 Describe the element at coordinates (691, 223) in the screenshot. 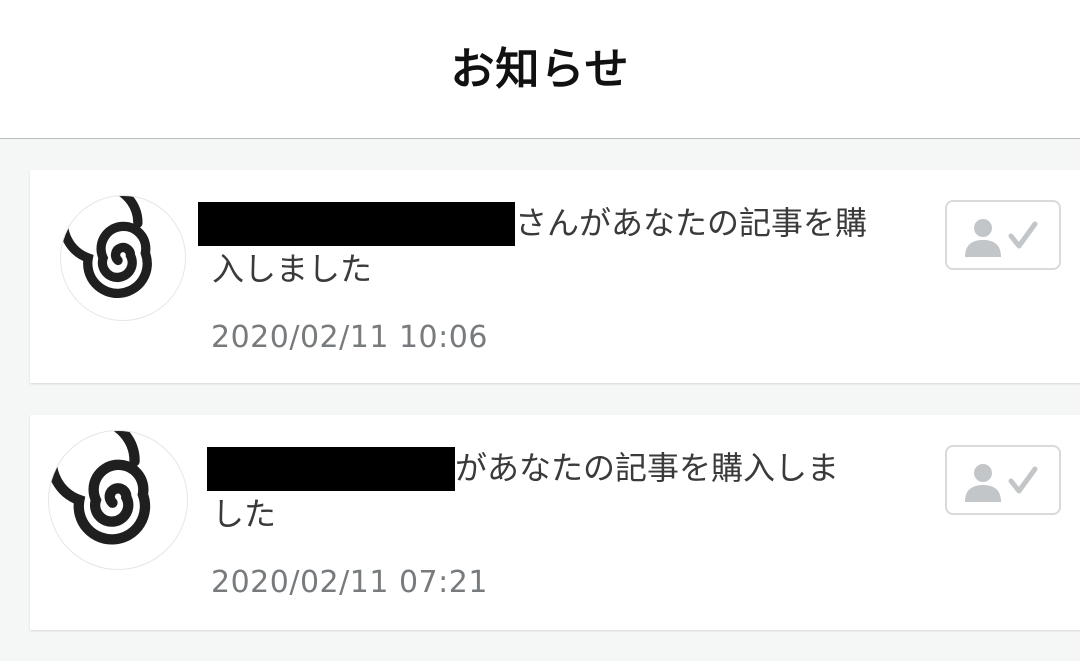

I see `message-text: さんがあなたの記事を購` at that location.